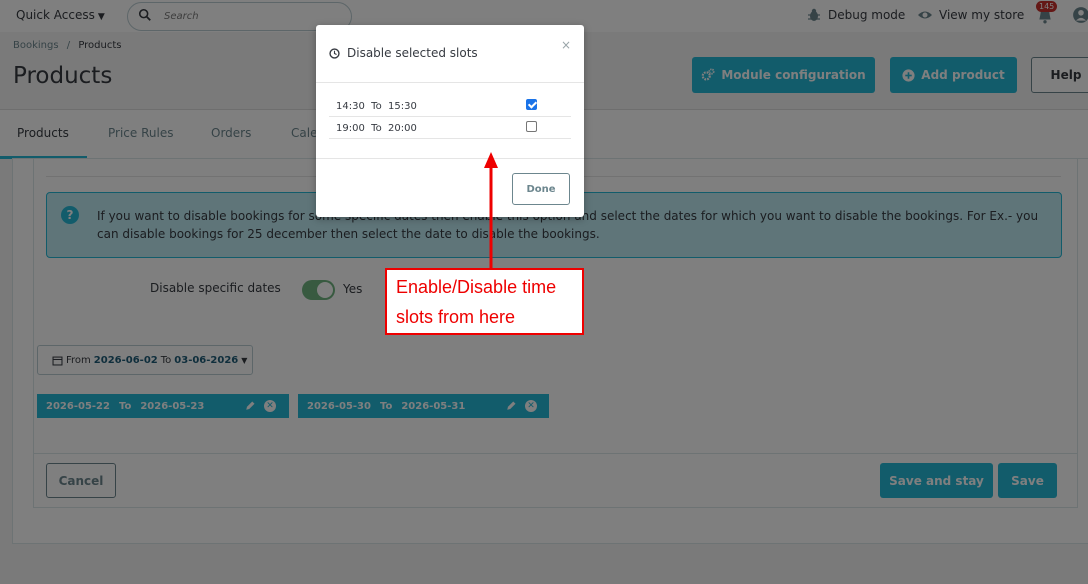 This screenshot has width=1088, height=584. Describe the element at coordinates (450, 106) in the screenshot. I see `slot-row: 14:30 To 15:30` at that location.